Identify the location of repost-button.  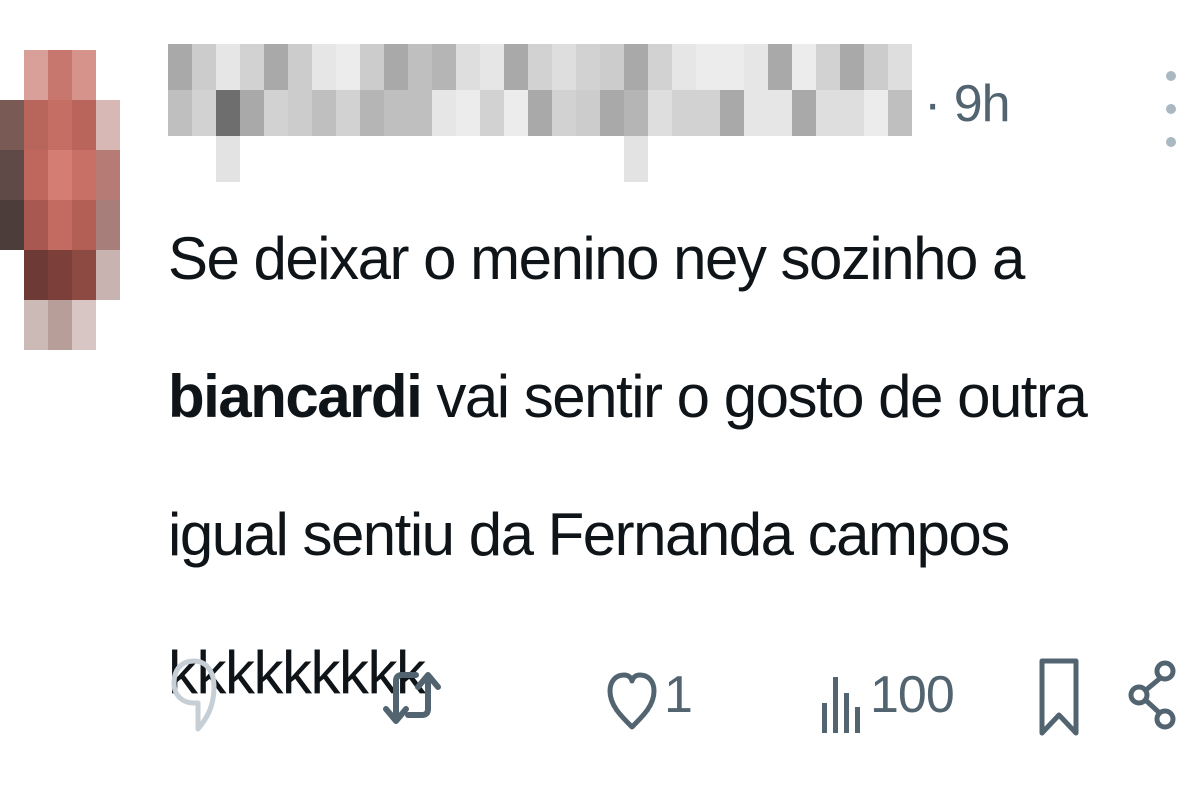
(415, 695).